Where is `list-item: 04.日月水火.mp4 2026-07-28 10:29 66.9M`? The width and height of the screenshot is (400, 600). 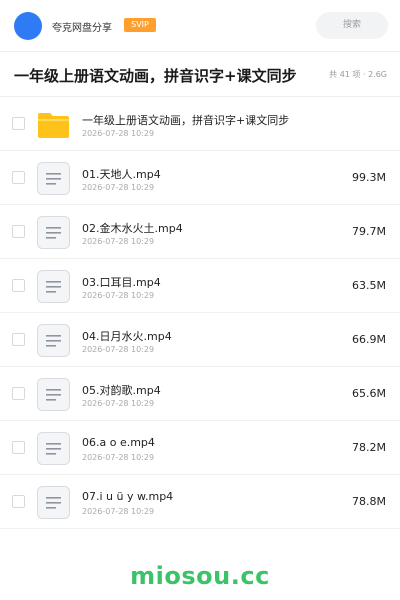 list-item: 04.日月水火.mp4 2026-07-28 10:29 66.9M is located at coordinates (200, 340).